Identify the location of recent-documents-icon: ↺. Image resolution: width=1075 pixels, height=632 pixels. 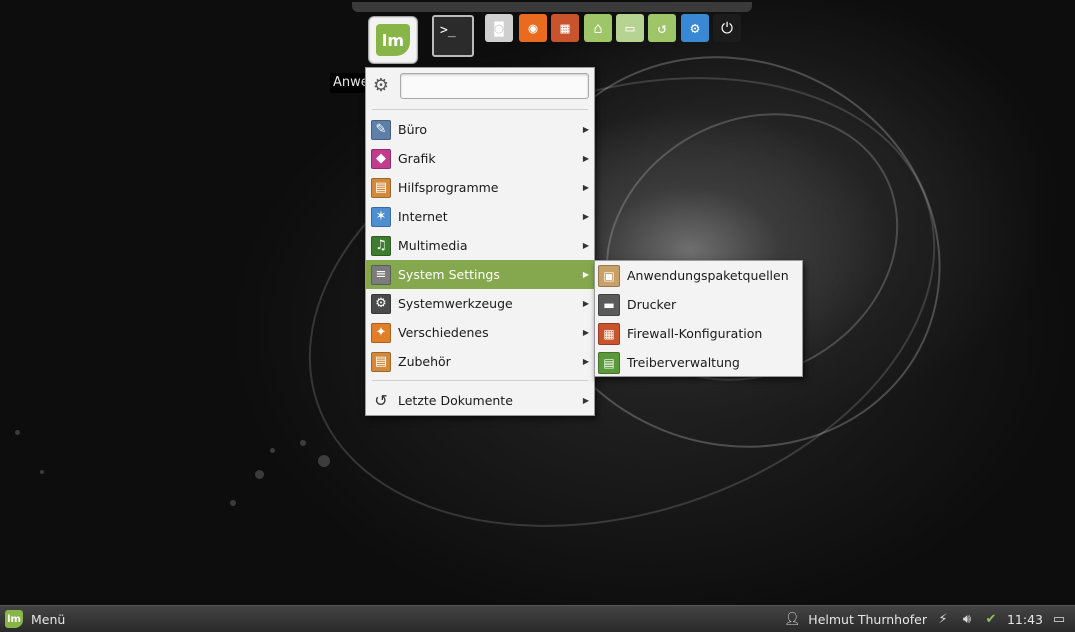
(381, 400).